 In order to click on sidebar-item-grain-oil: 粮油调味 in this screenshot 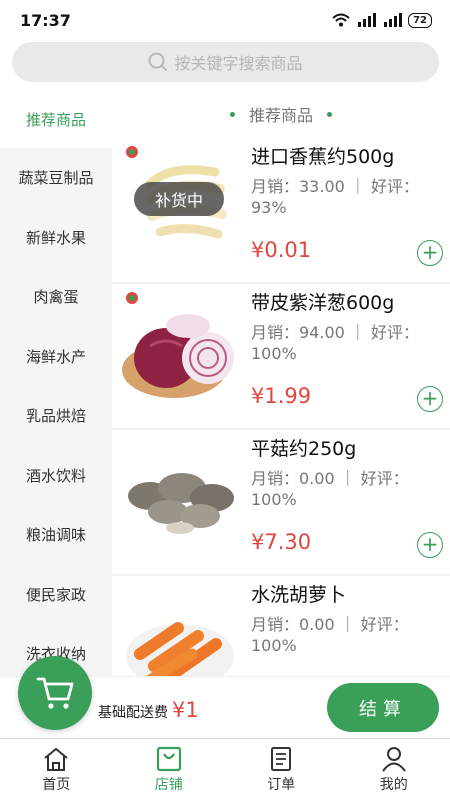, I will do `click(56, 535)`.